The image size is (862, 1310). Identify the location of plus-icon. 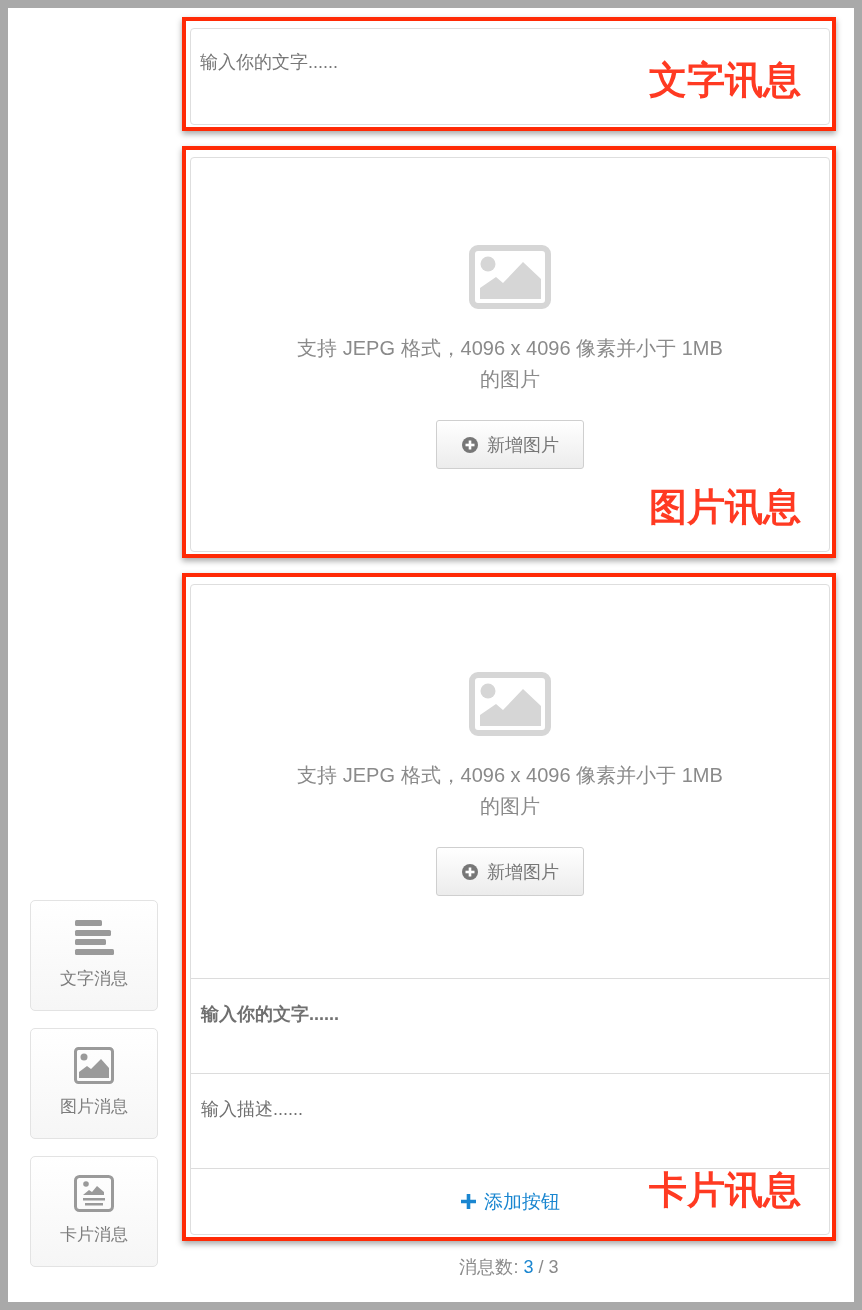
(468, 1201).